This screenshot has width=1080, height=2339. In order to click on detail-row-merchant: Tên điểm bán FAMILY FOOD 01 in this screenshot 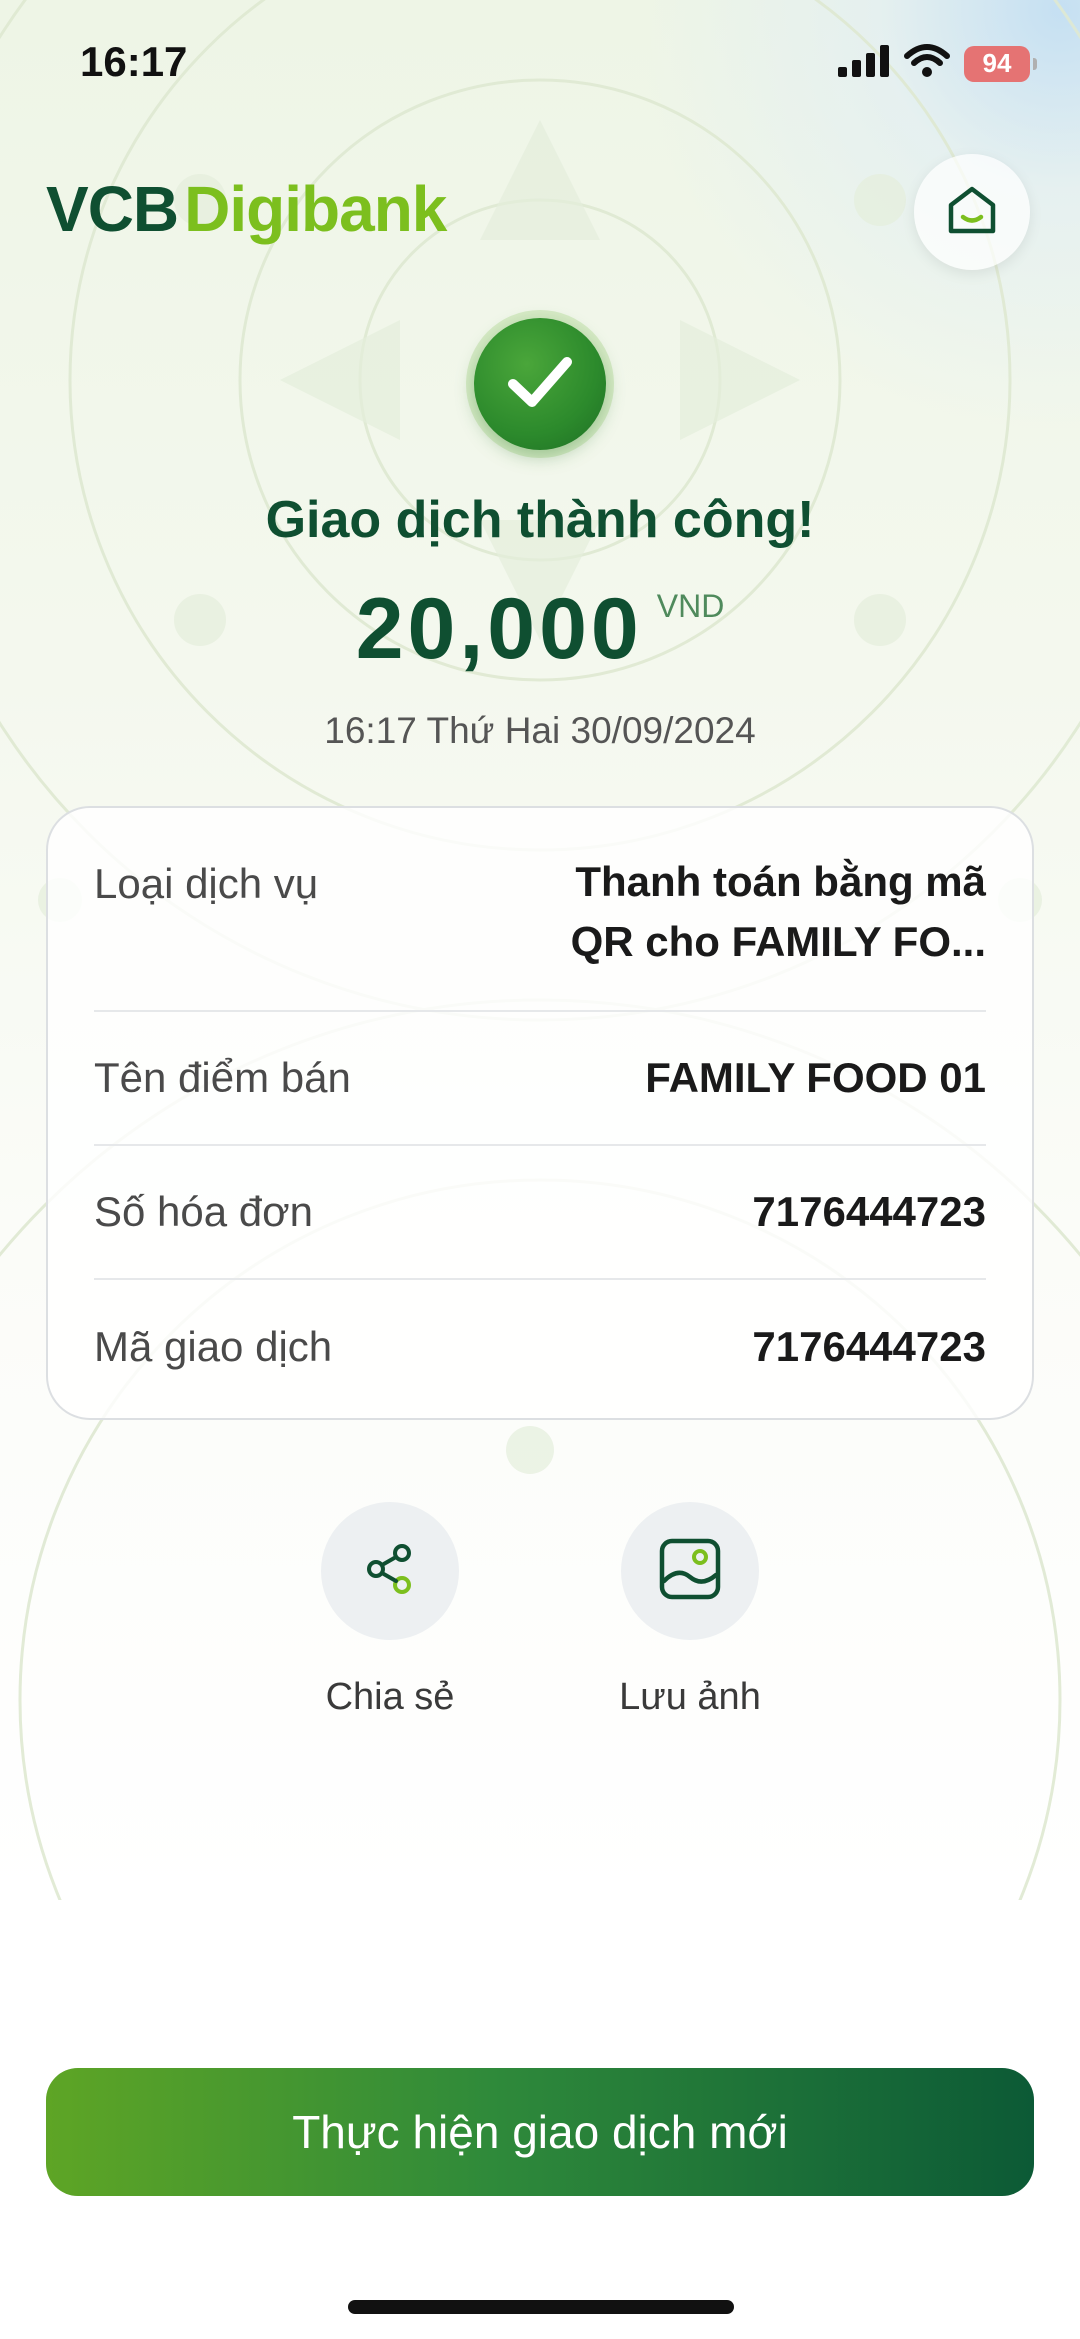, I will do `click(540, 1079)`.